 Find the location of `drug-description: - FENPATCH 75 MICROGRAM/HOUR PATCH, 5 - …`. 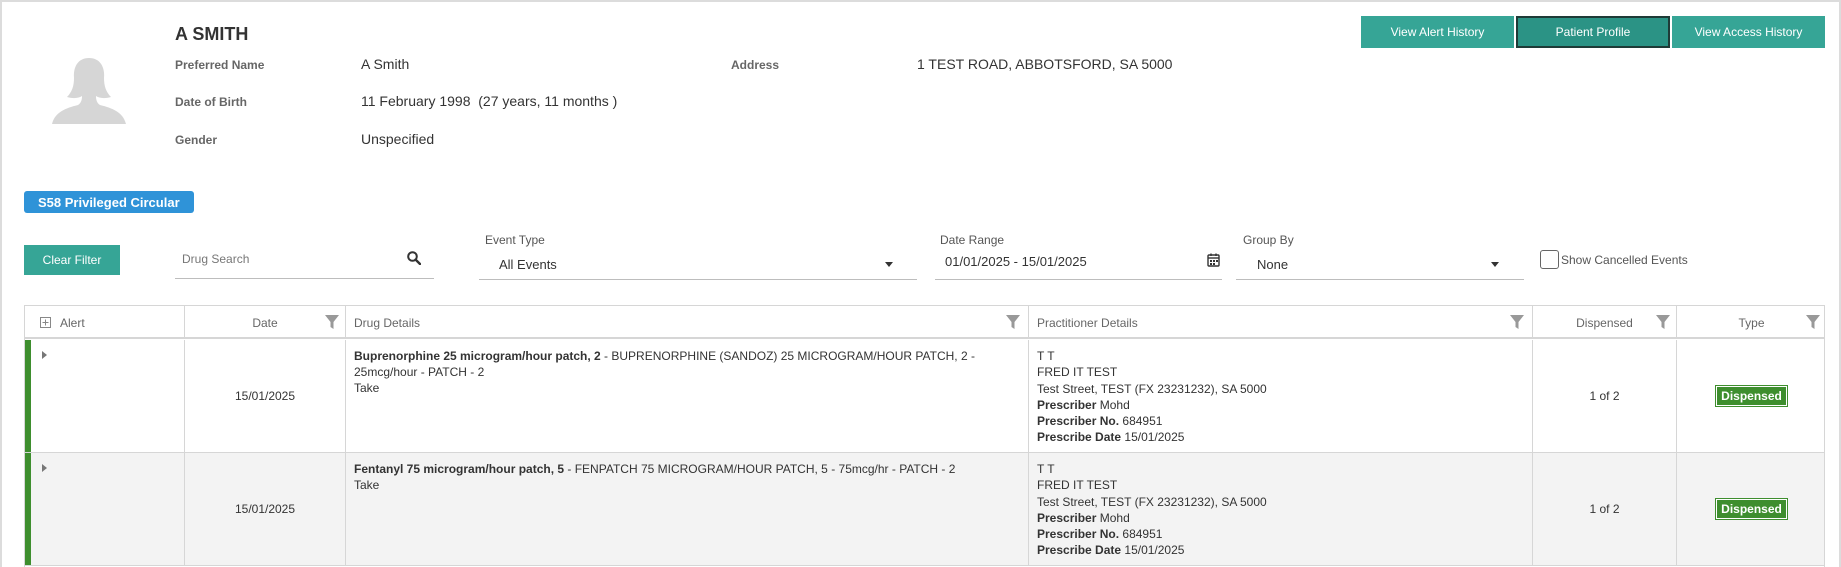

drug-description: - FENPATCH 75 MICROGRAM/HOUR PATCH, 5 - … is located at coordinates (760, 469).